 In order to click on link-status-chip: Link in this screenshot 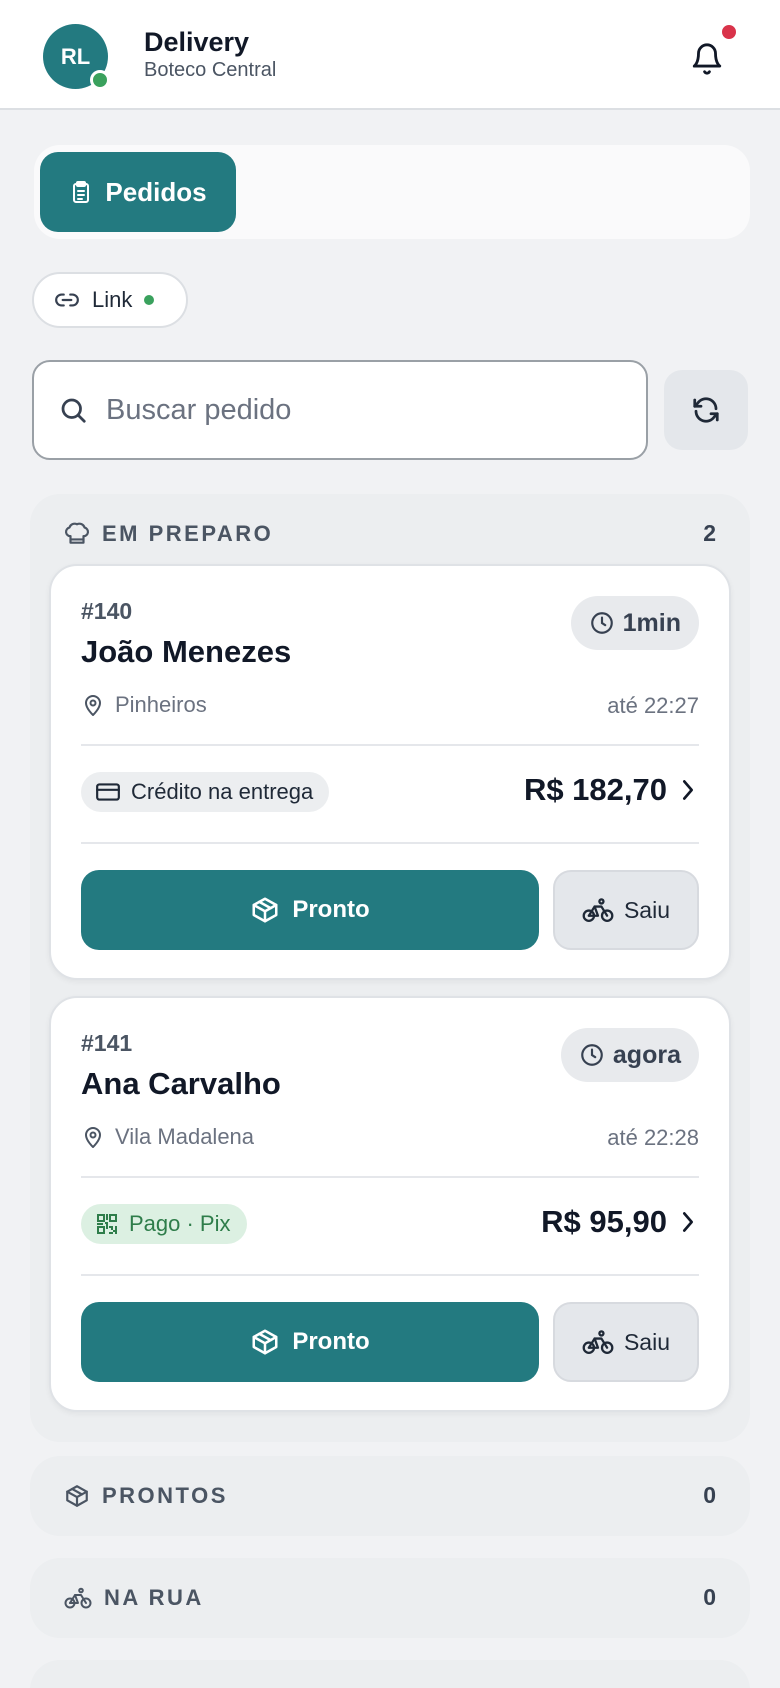, I will do `click(110, 300)`.